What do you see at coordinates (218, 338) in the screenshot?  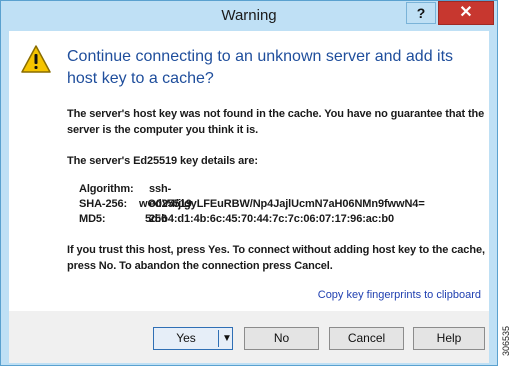 I see `split-divider` at bounding box center [218, 338].